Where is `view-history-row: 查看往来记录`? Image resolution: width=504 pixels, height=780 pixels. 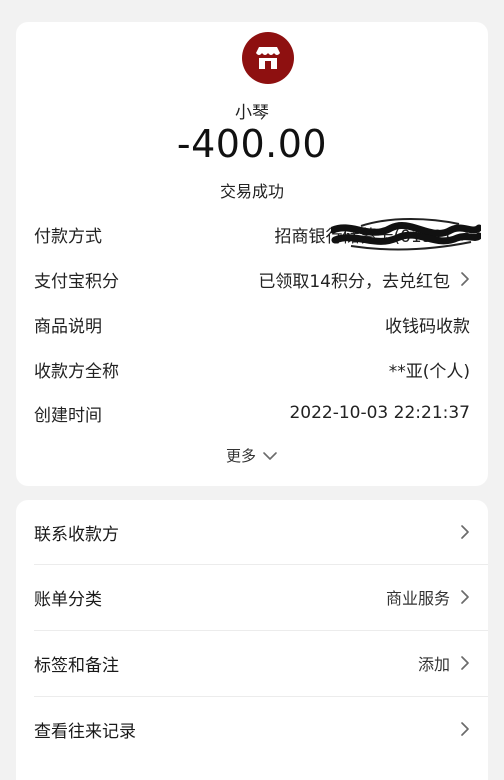
view-history-row: 查看往来记录 is located at coordinates (252, 729).